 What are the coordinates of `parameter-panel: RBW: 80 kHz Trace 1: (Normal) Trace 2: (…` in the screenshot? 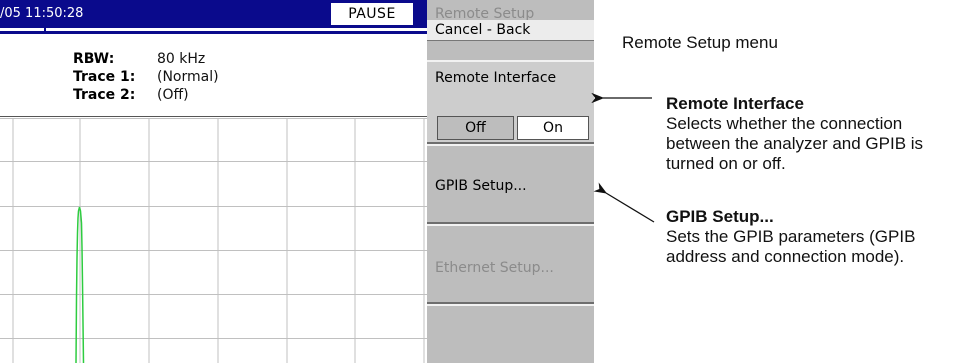 It's located at (213, 76).